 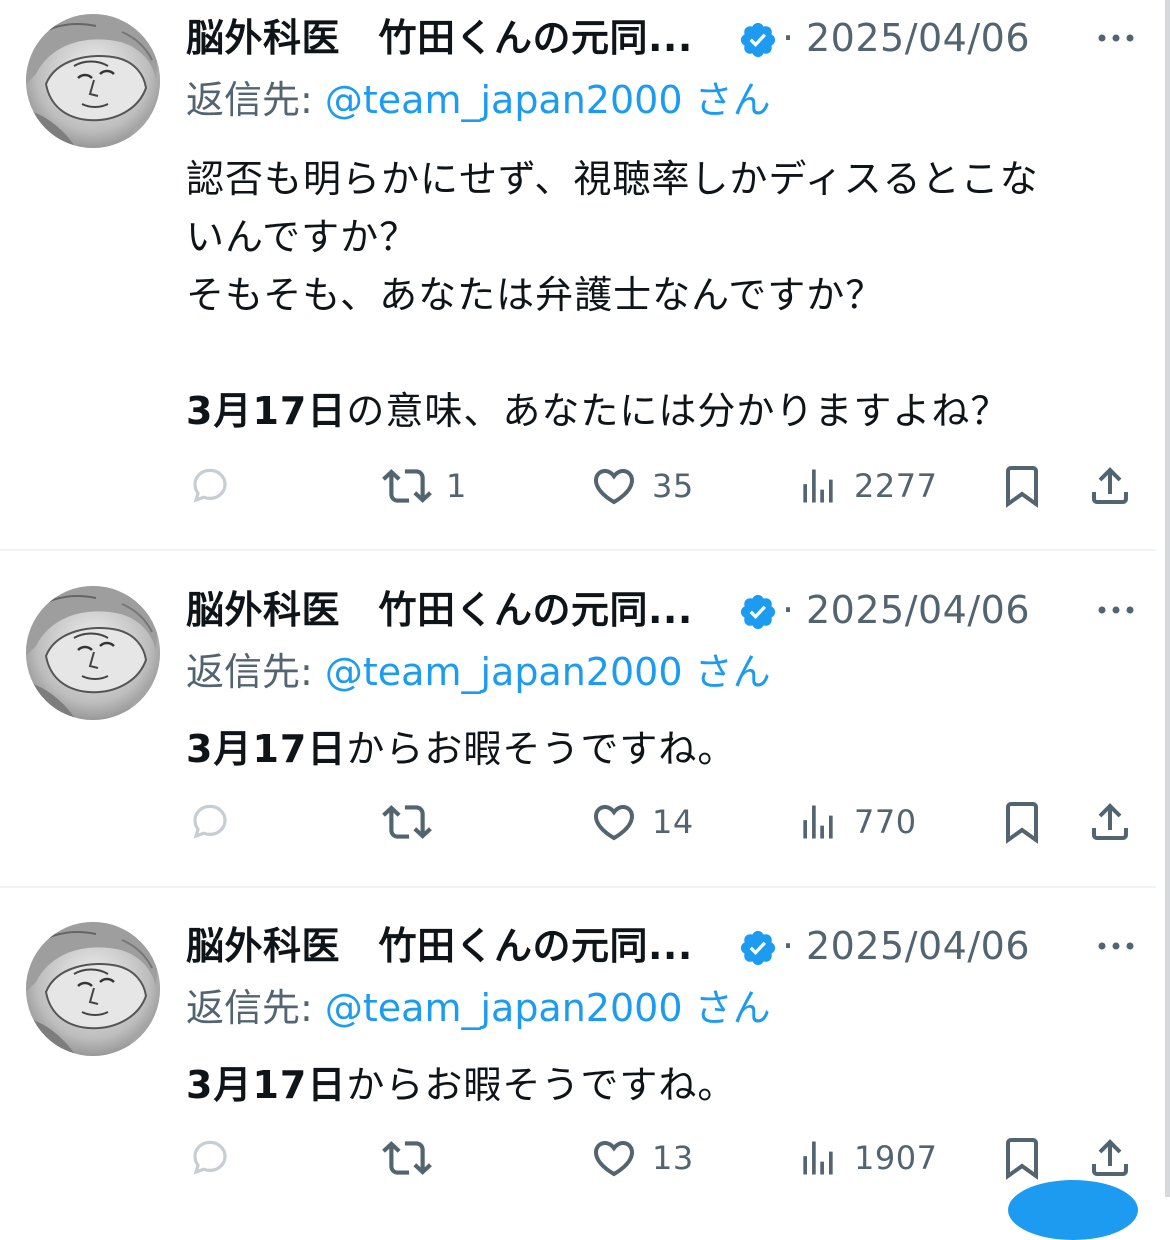 What do you see at coordinates (302, 237) in the screenshot?
I see `tweet-text-segment: いんですか？` at bounding box center [302, 237].